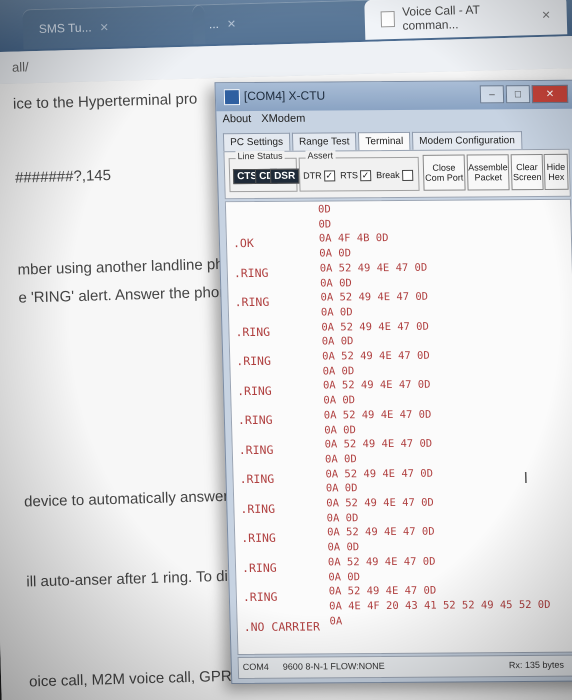 The image size is (572, 700). What do you see at coordinates (387, 19) in the screenshot?
I see `page-icon` at bounding box center [387, 19].